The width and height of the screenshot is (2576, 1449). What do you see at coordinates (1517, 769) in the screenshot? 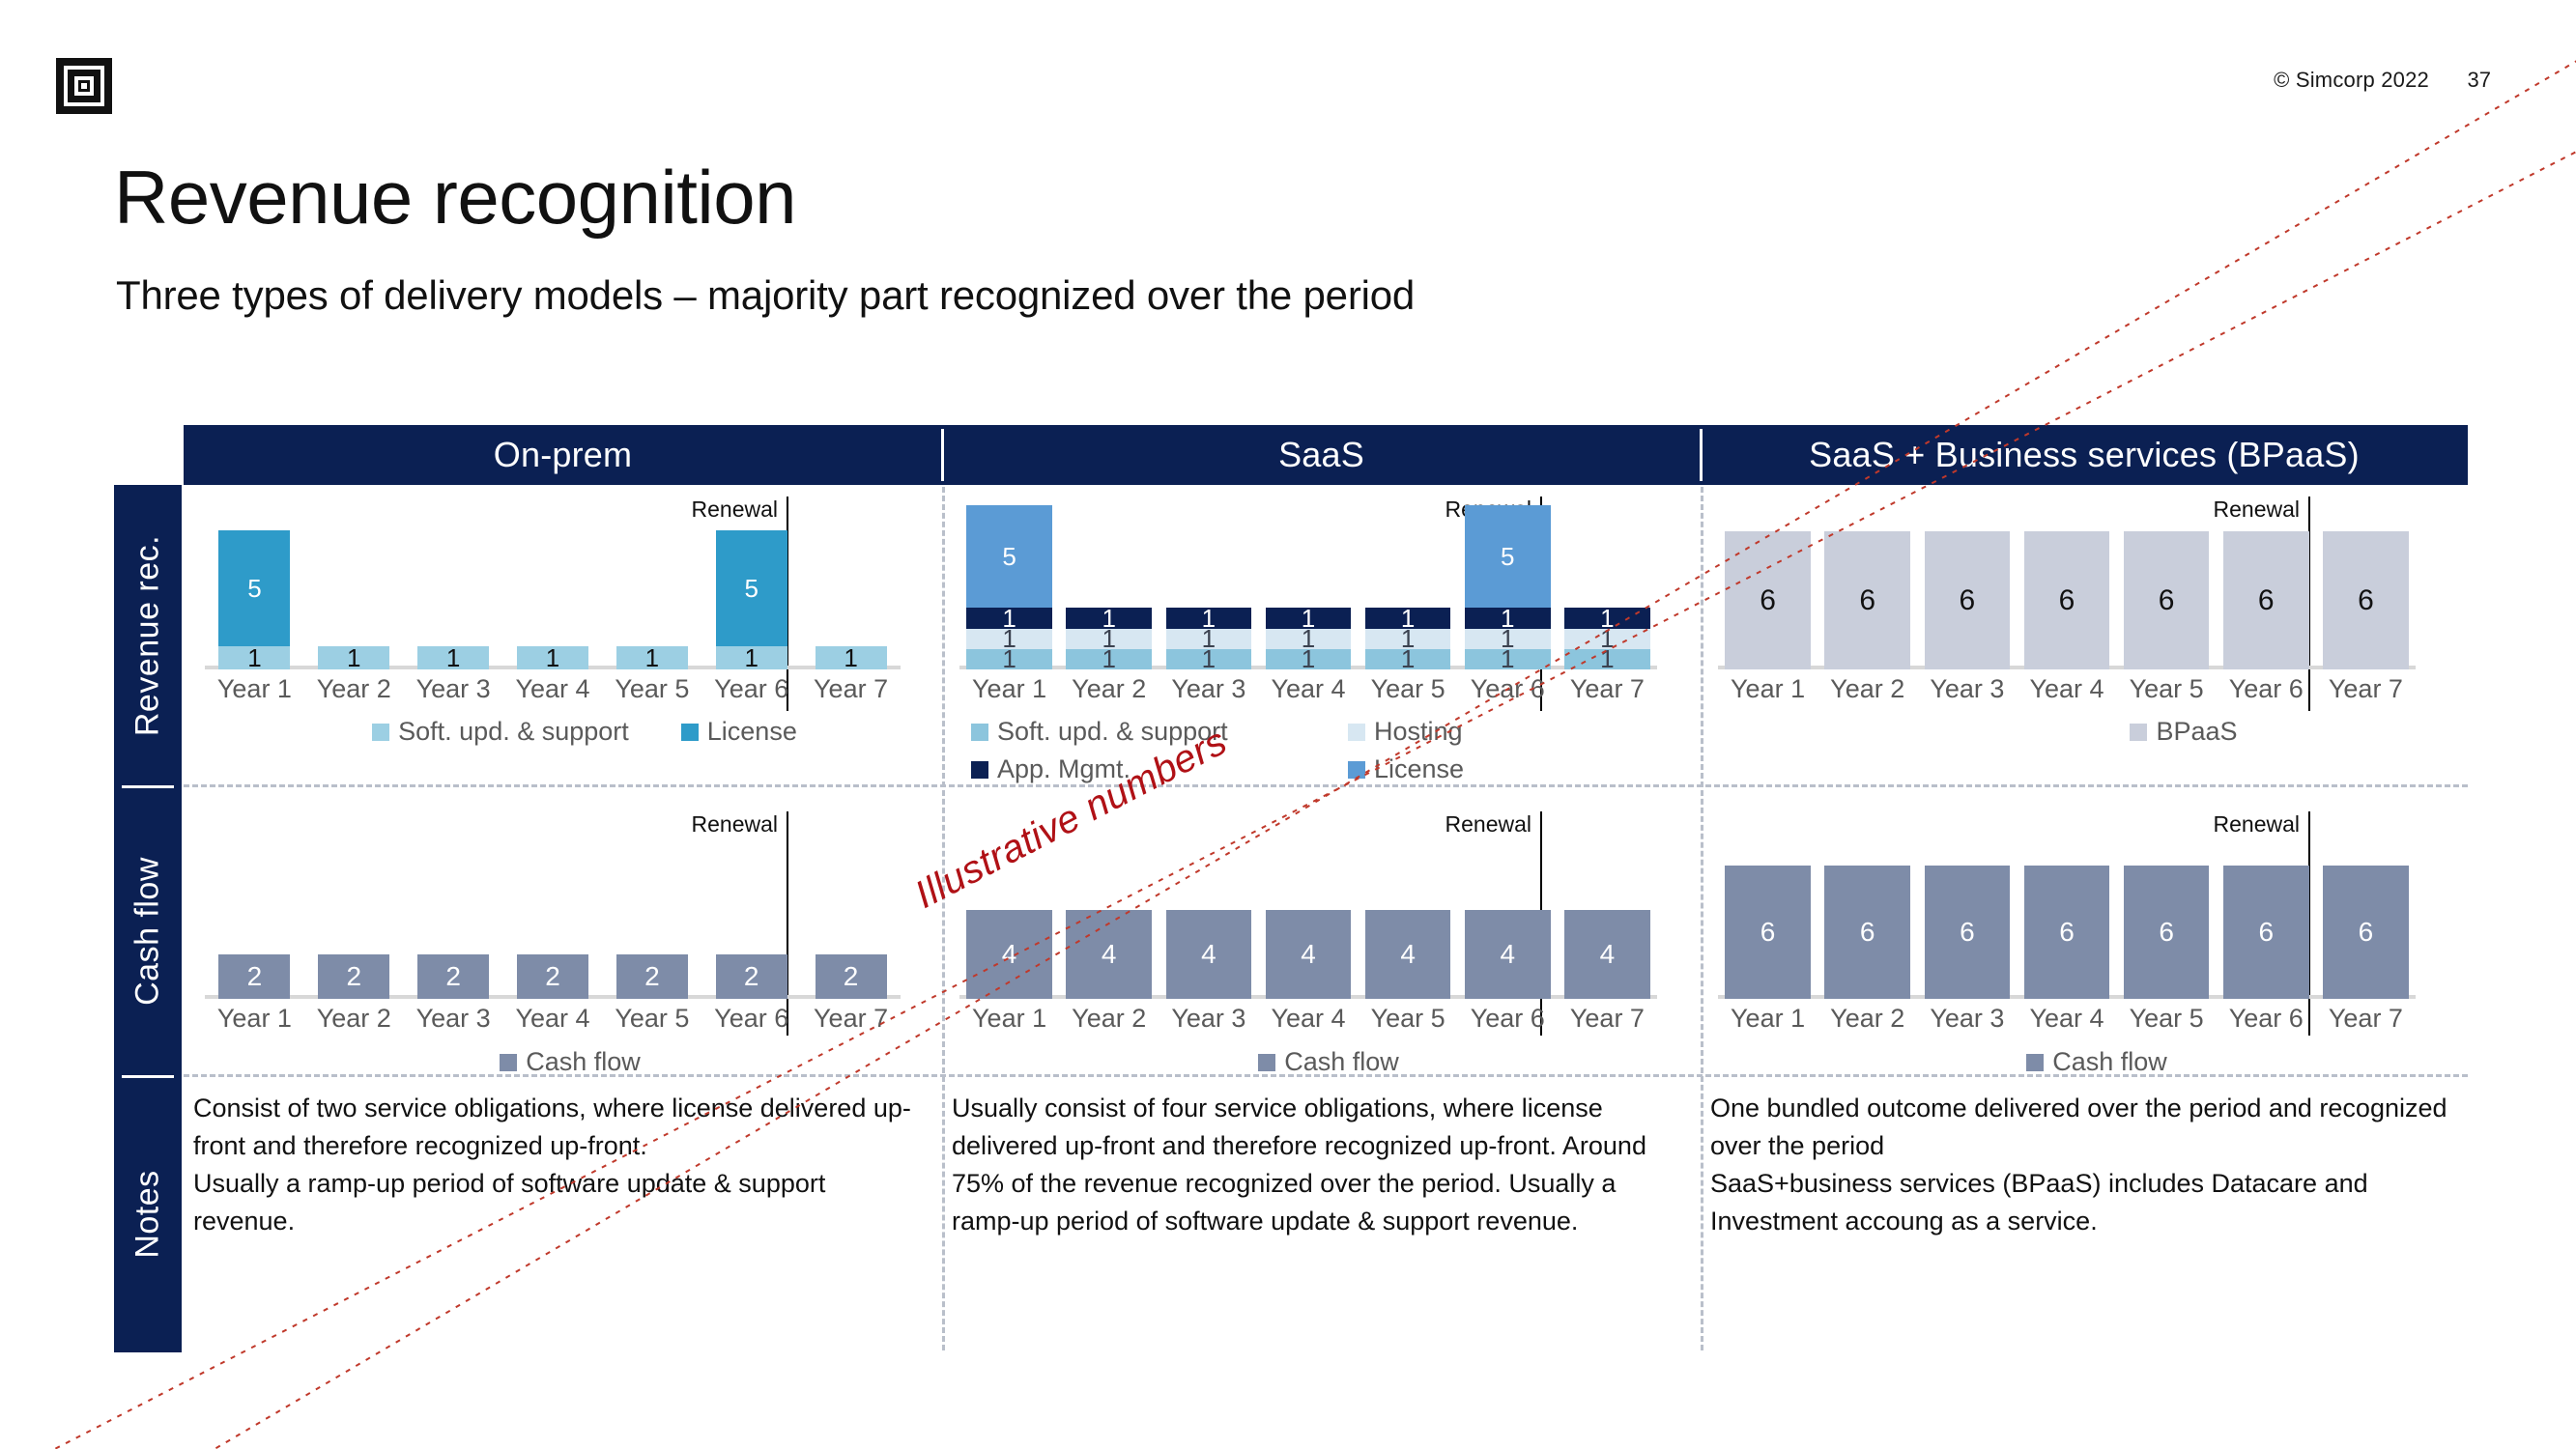
I see `legend-item: License` at bounding box center [1517, 769].